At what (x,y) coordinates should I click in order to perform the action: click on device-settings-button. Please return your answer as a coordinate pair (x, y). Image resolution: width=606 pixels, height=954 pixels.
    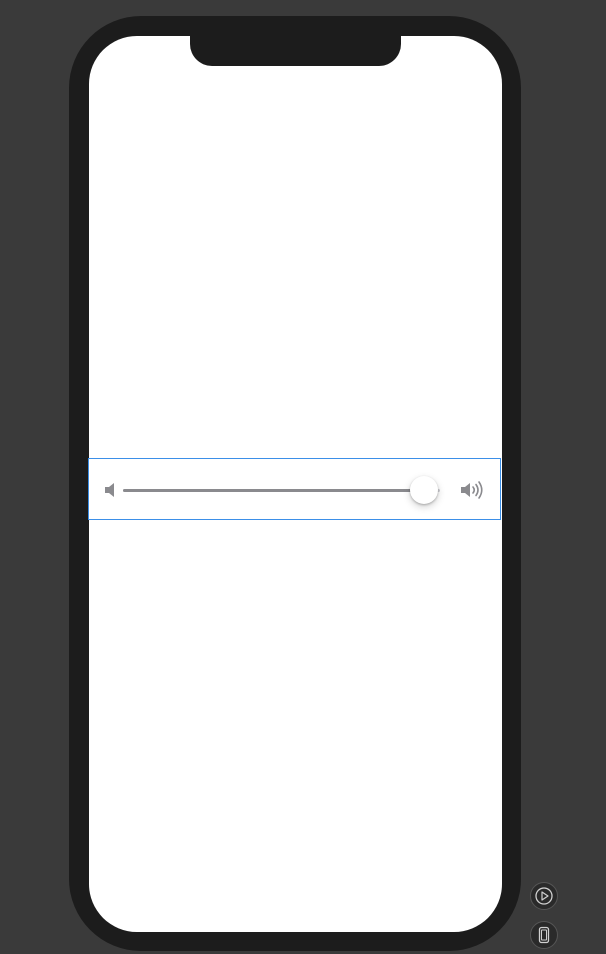
    Looking at the image, I should click on (544, 935).